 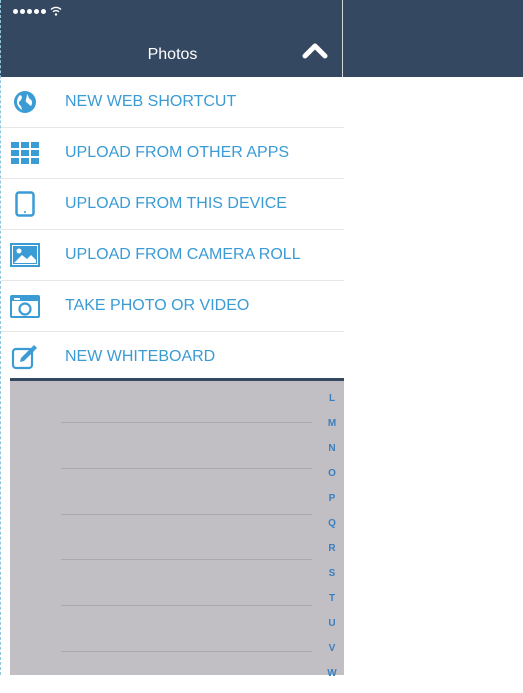 What do you see at coordinates (25, 357) in the screenshot?
I see `pencil-icon` at bounding box center [25, 357].